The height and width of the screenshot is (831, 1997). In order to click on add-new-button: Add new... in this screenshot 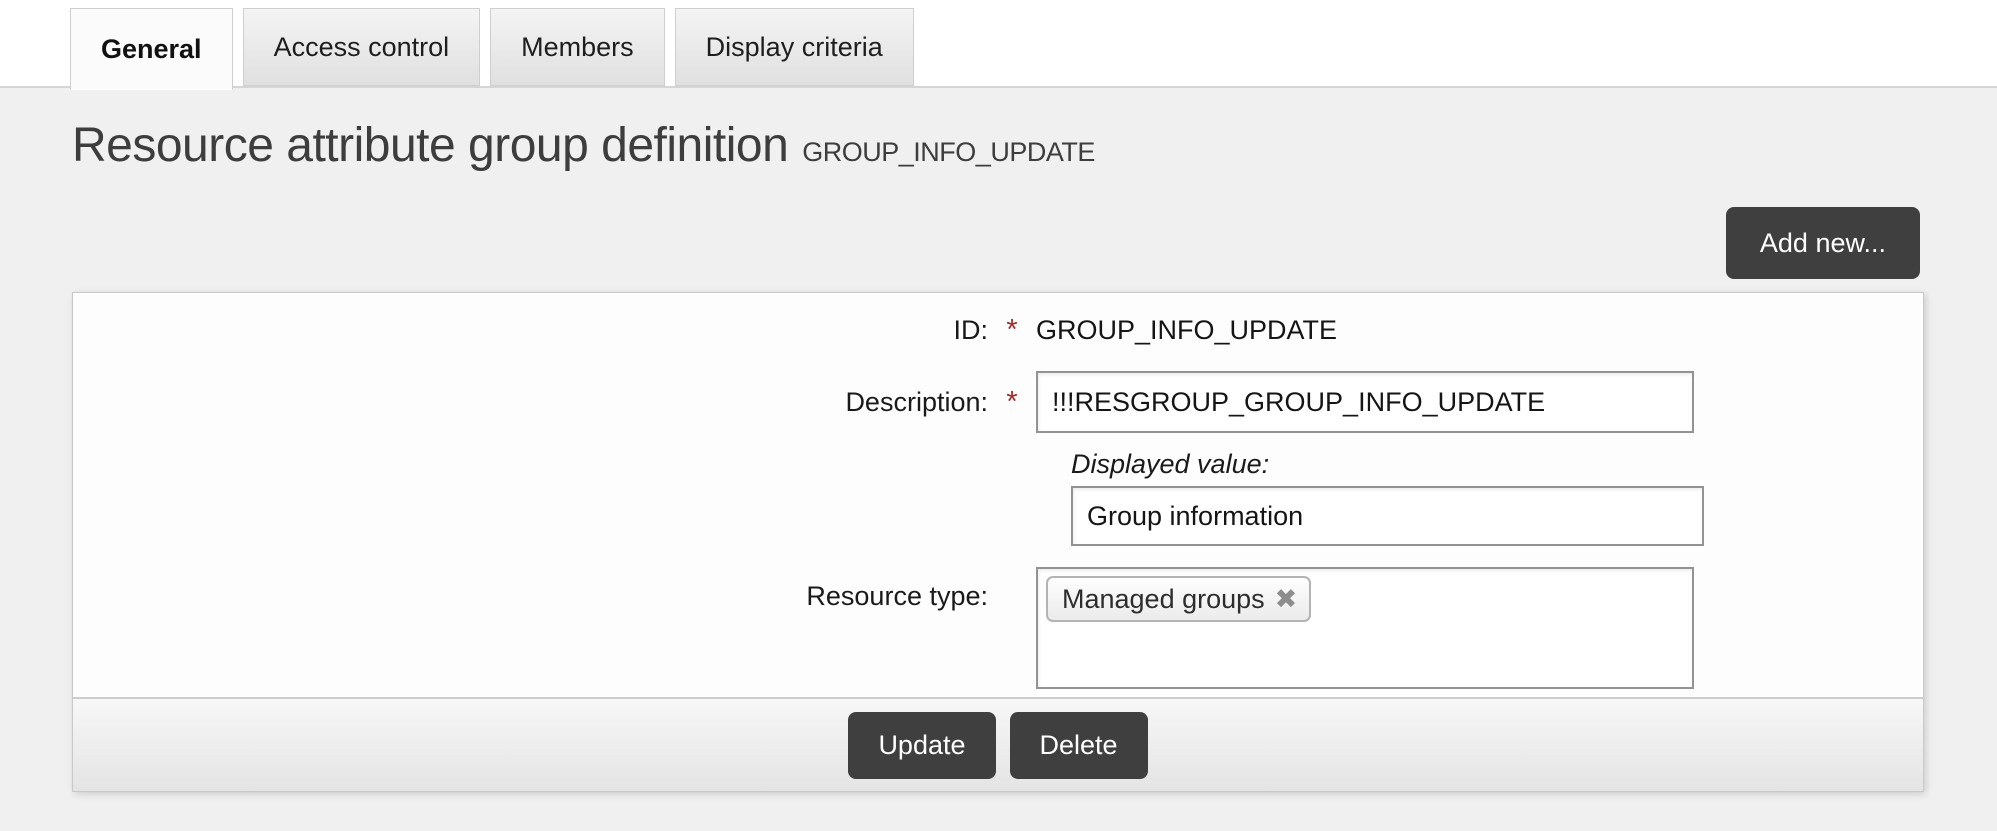, I will do `click(1822, 243)`.